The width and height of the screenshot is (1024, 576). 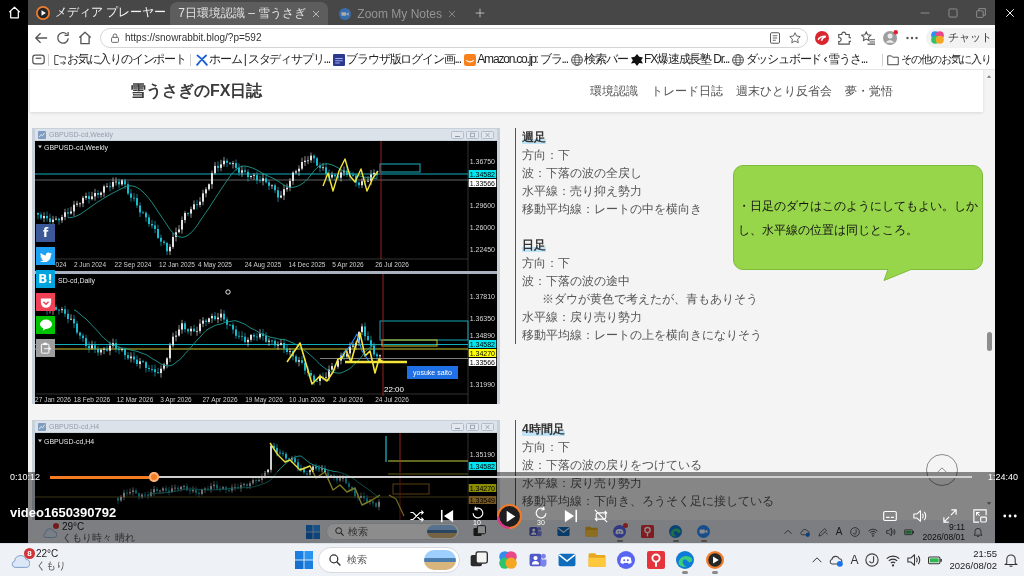 I want to click on next-icon, so click(x=571, y=516).